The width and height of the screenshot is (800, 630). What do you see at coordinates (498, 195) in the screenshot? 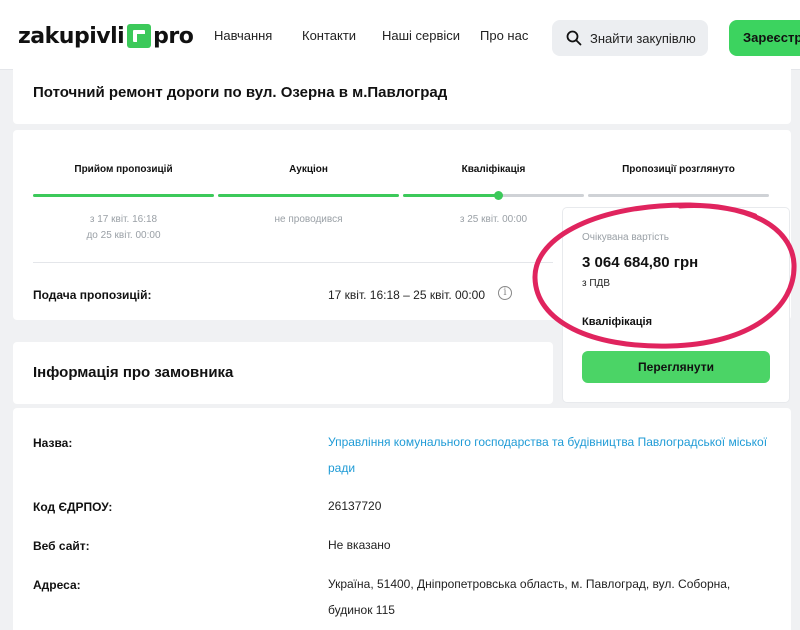
I see `stage-progress-dot` at bounding box center [498, 195].